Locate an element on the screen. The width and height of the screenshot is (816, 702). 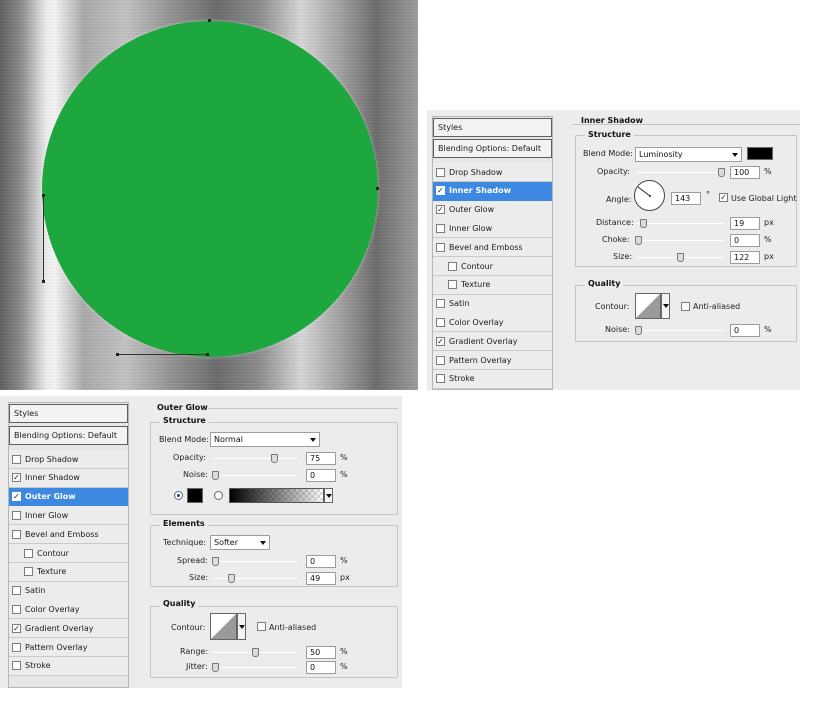
angle-input: 143 is located at coordinates (686, 198).